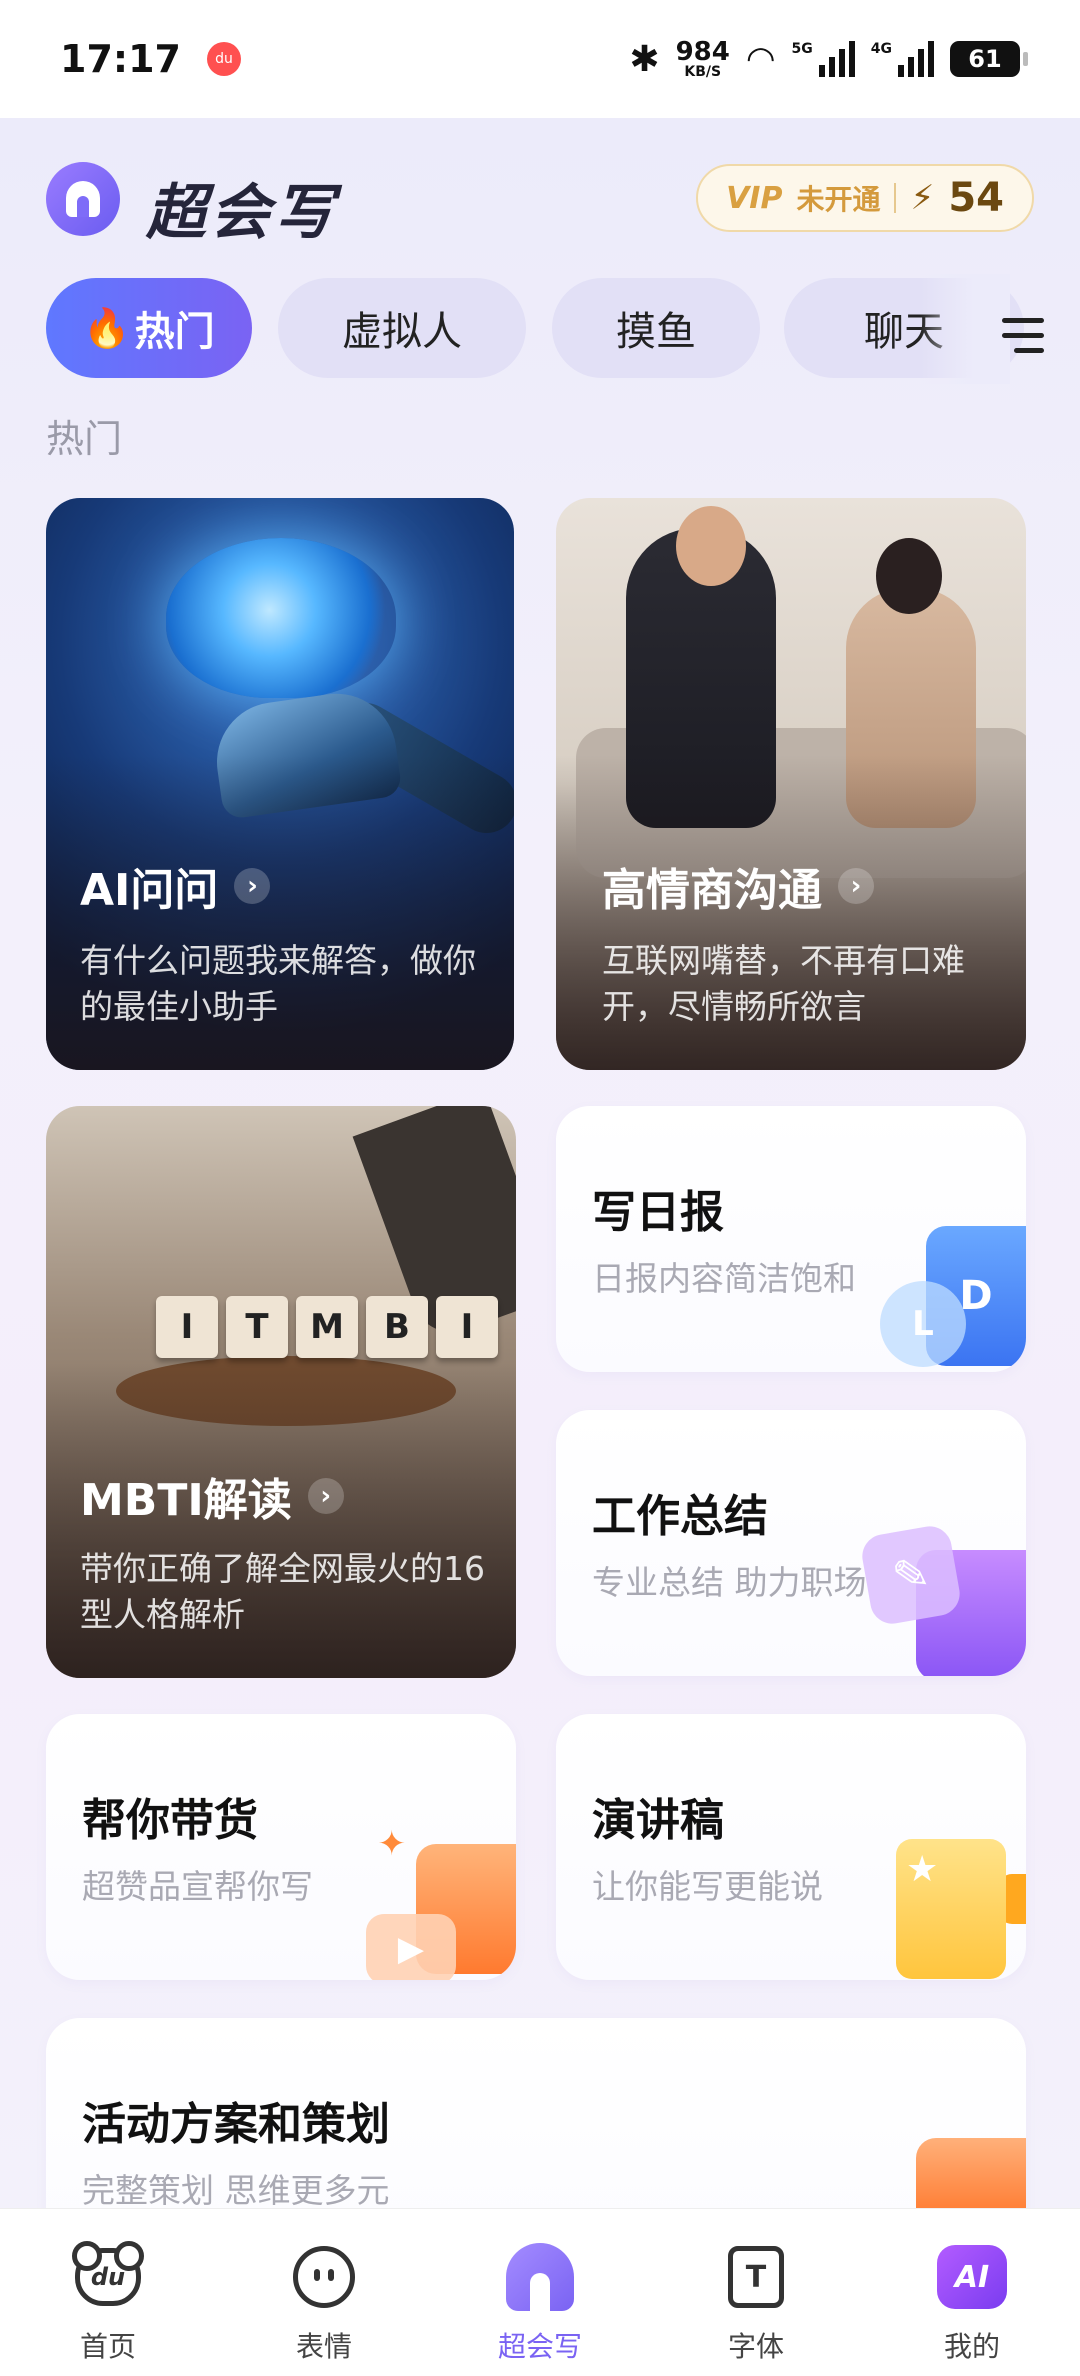 This screenshot has height=2376, width=1080. I want to click on signal-4g-icon: 4G, so click(902, 59).